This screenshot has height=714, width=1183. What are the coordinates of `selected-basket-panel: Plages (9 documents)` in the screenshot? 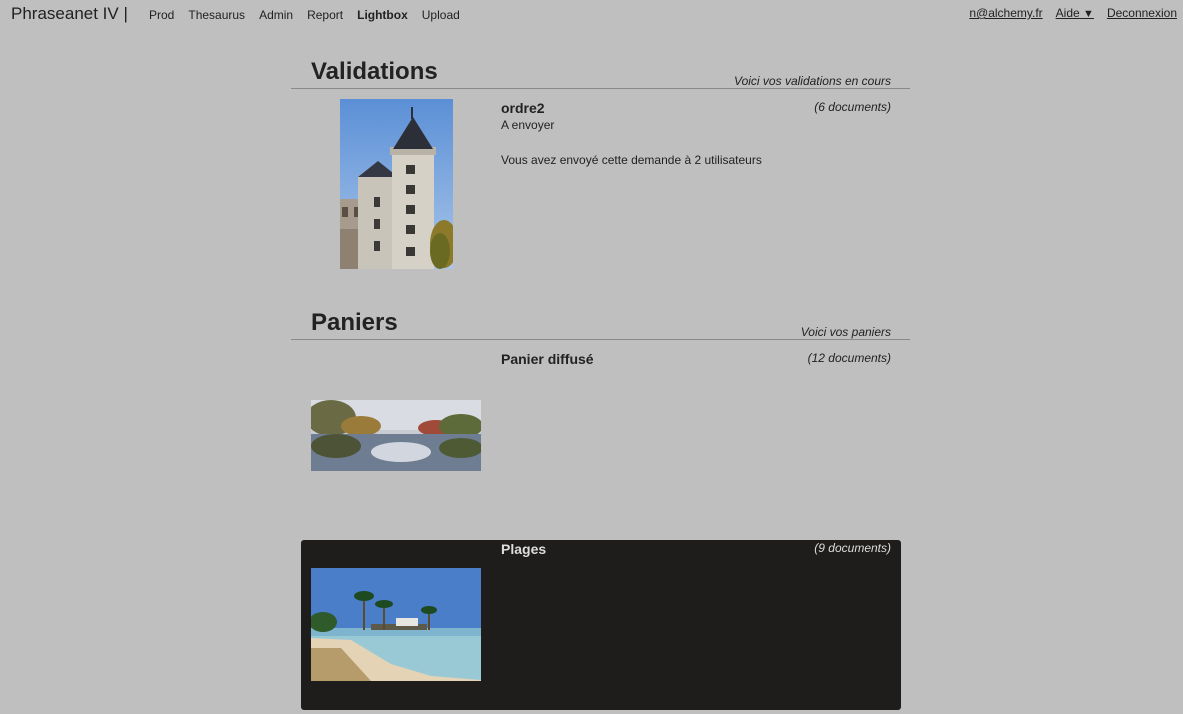 It's located at (601, 625).